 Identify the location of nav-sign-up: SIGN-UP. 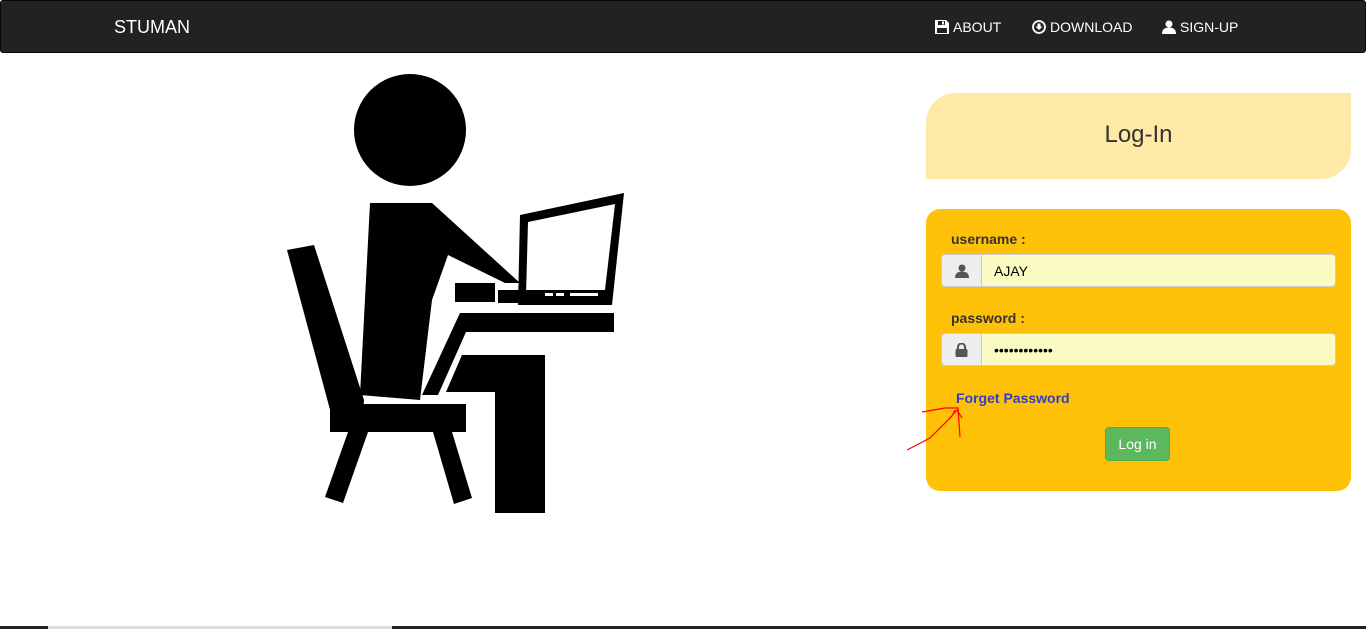
(1200, 27).